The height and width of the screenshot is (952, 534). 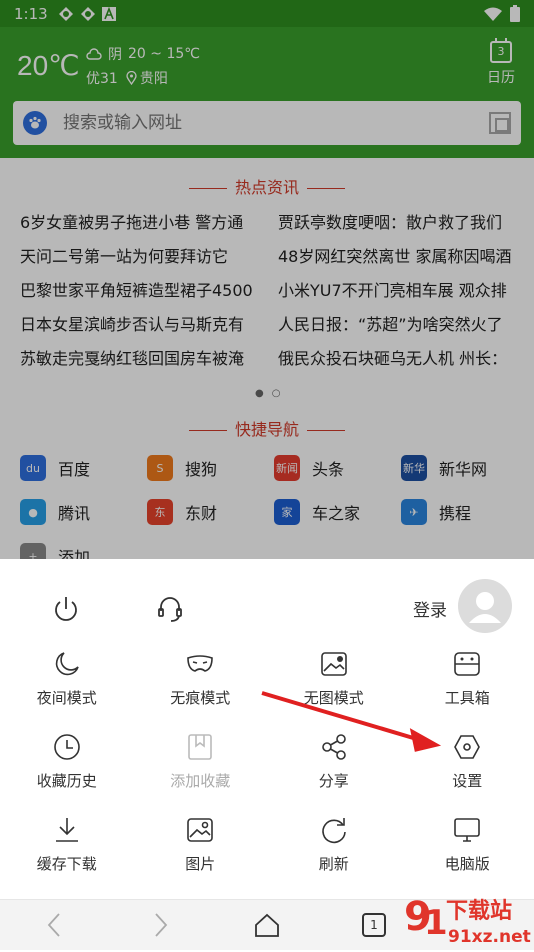 What do you see at coordinates (467, 830) in the screenshot?
I see `desktop-icon` at bounding box center [467, 830].